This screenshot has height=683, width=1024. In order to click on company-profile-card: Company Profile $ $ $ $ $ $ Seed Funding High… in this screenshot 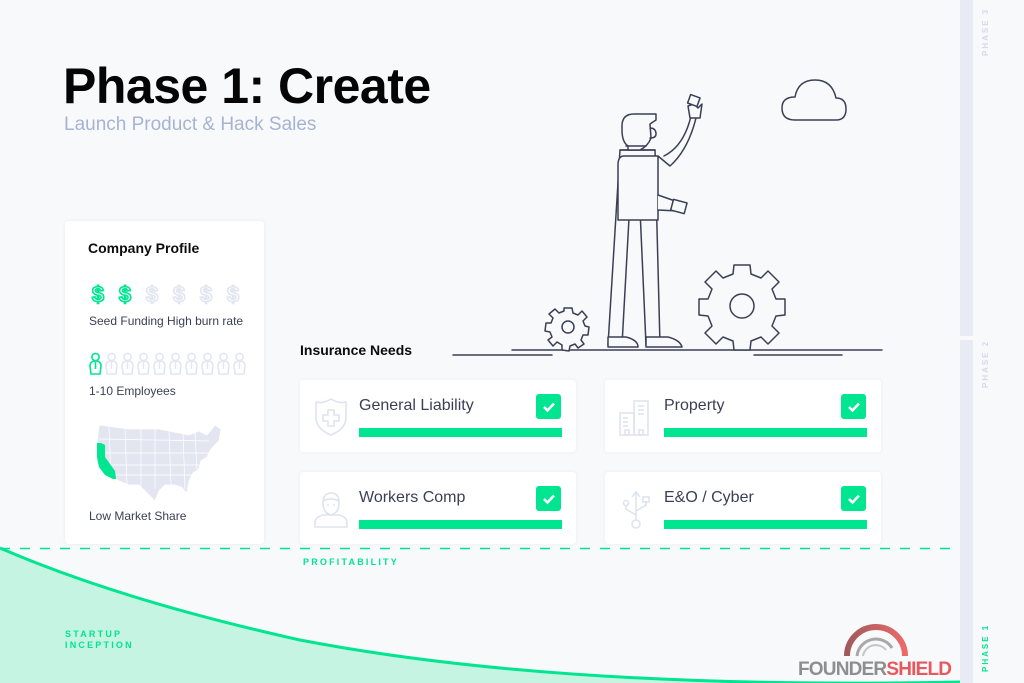, I will do `click(164, 382)`.